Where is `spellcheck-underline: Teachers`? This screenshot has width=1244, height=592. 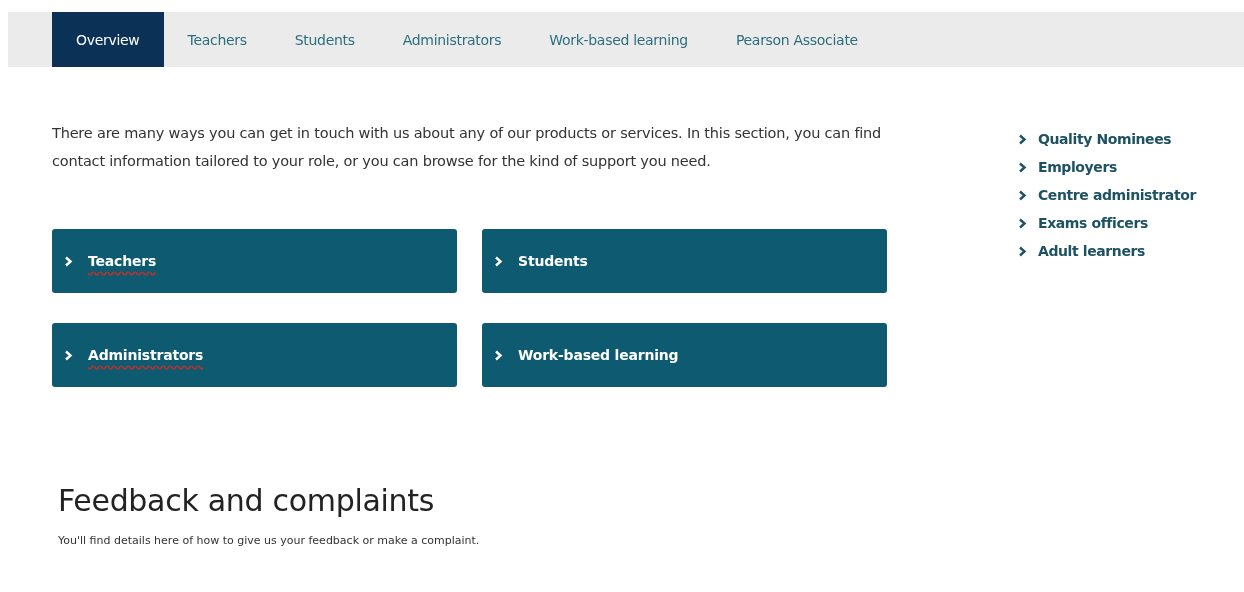 spellcheck-underline: Teachers is located at coordinates (122, 261).